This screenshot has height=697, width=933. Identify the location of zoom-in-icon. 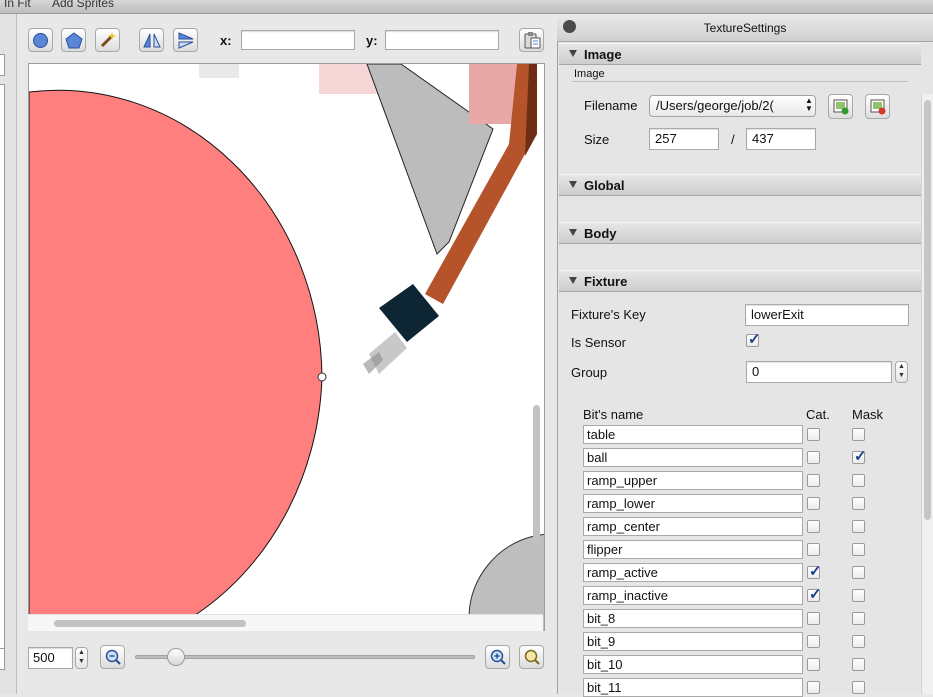
(498, 657).